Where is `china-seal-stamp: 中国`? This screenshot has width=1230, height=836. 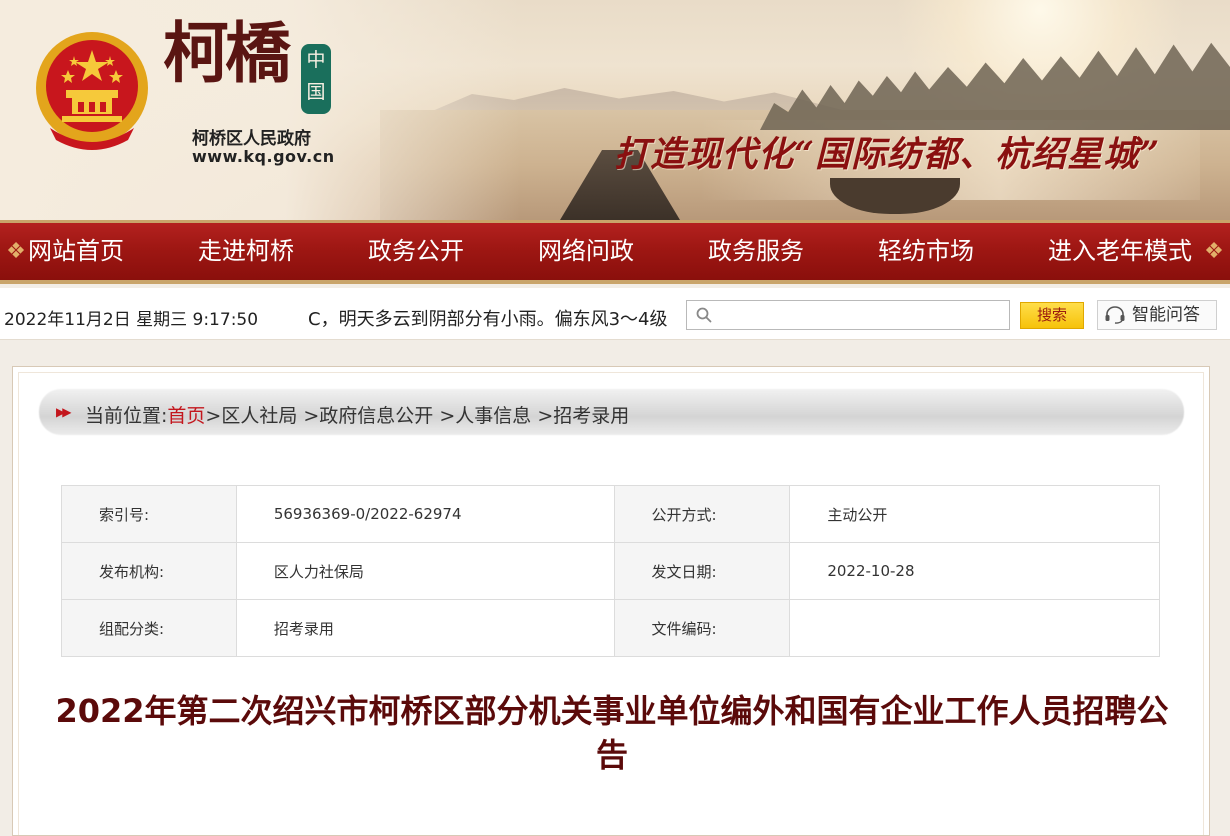 china-seal-stamp: 中国 is located at coordinates (316, 79).